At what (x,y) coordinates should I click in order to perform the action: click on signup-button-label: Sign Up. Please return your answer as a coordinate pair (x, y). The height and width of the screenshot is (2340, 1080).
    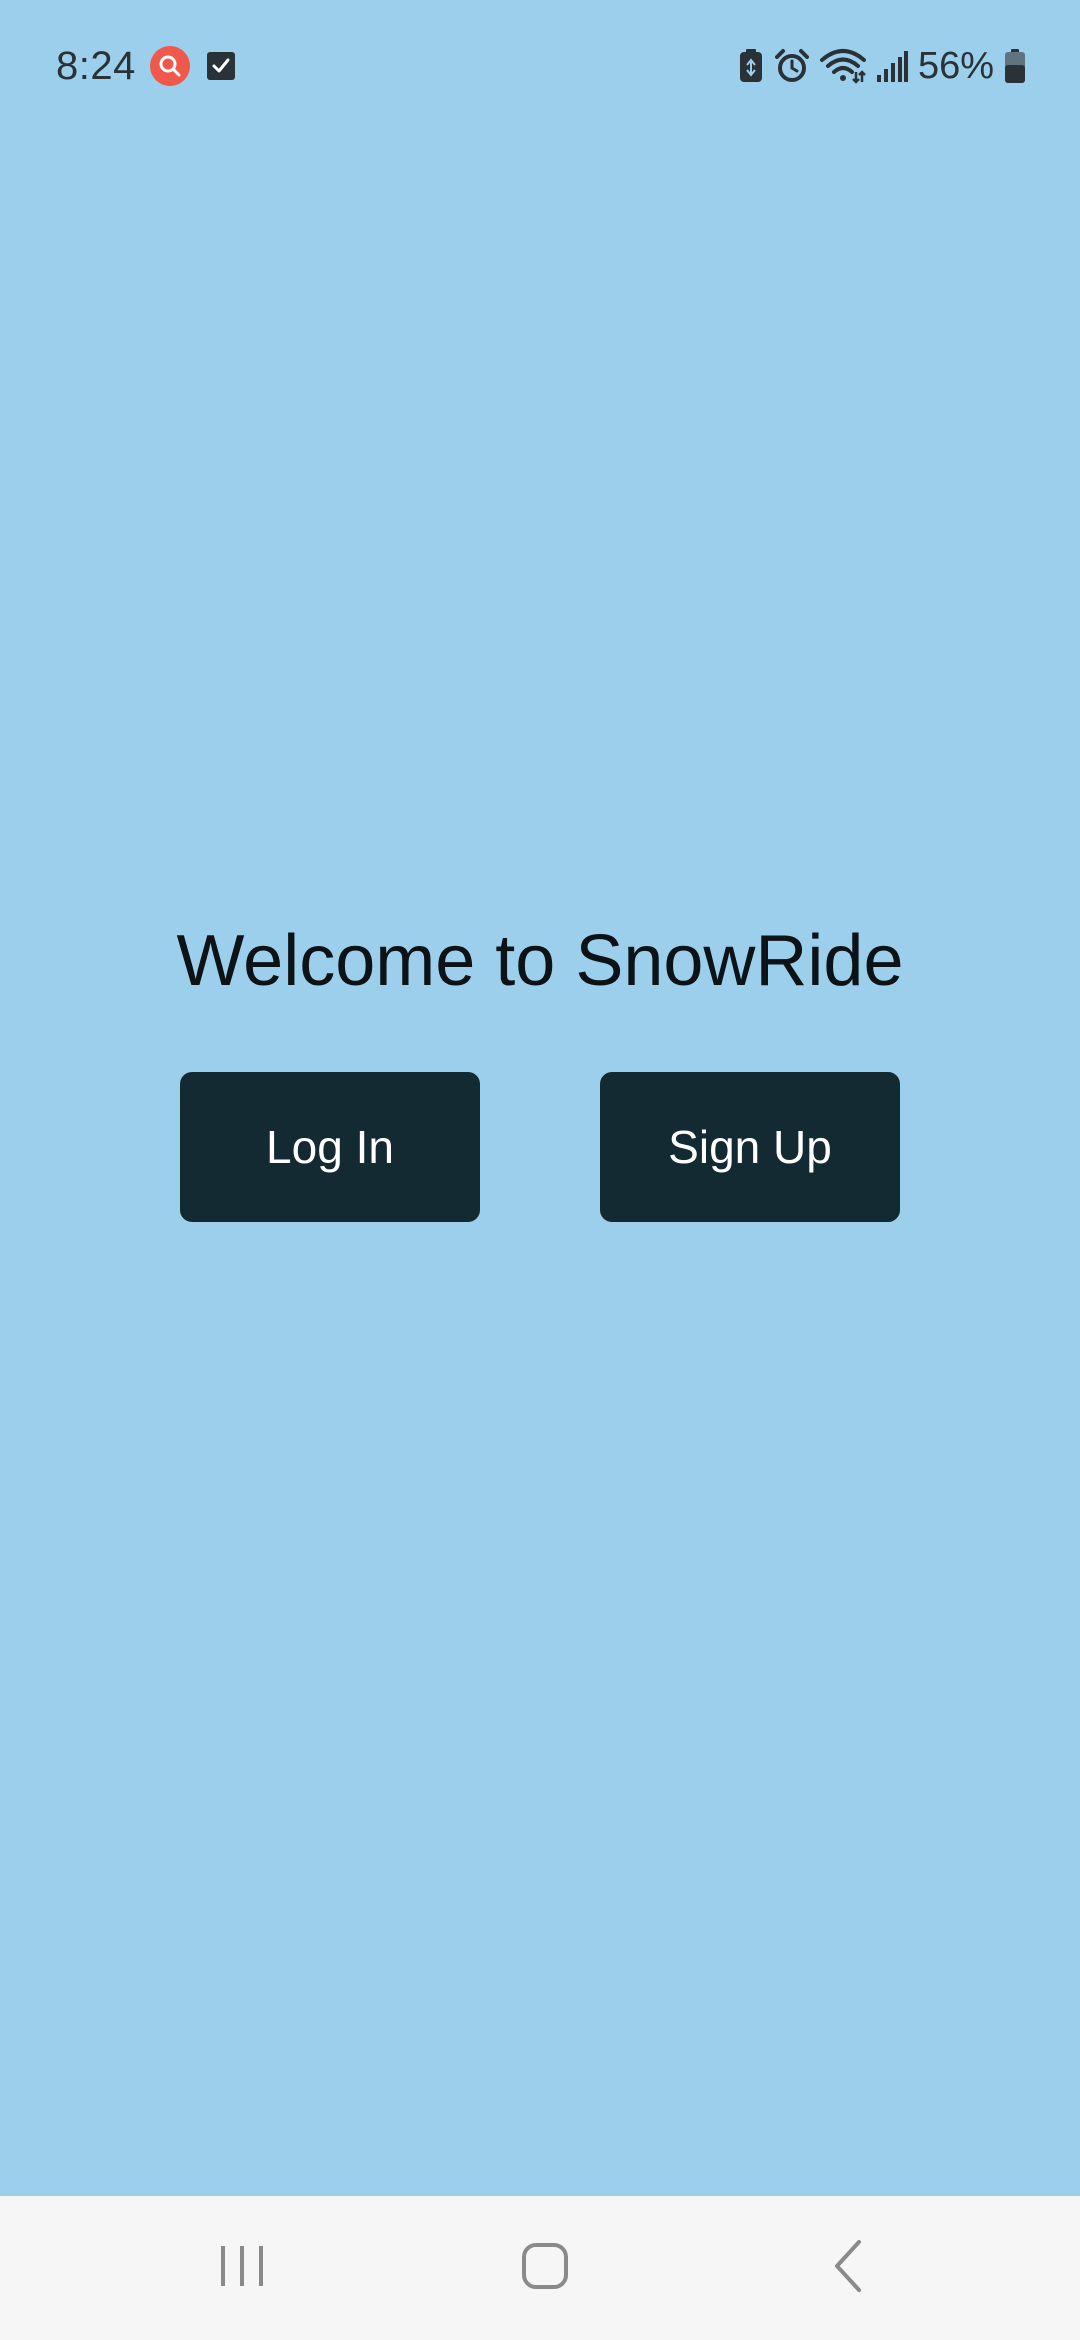
    Looking at the image, I should click on (750, 1147).